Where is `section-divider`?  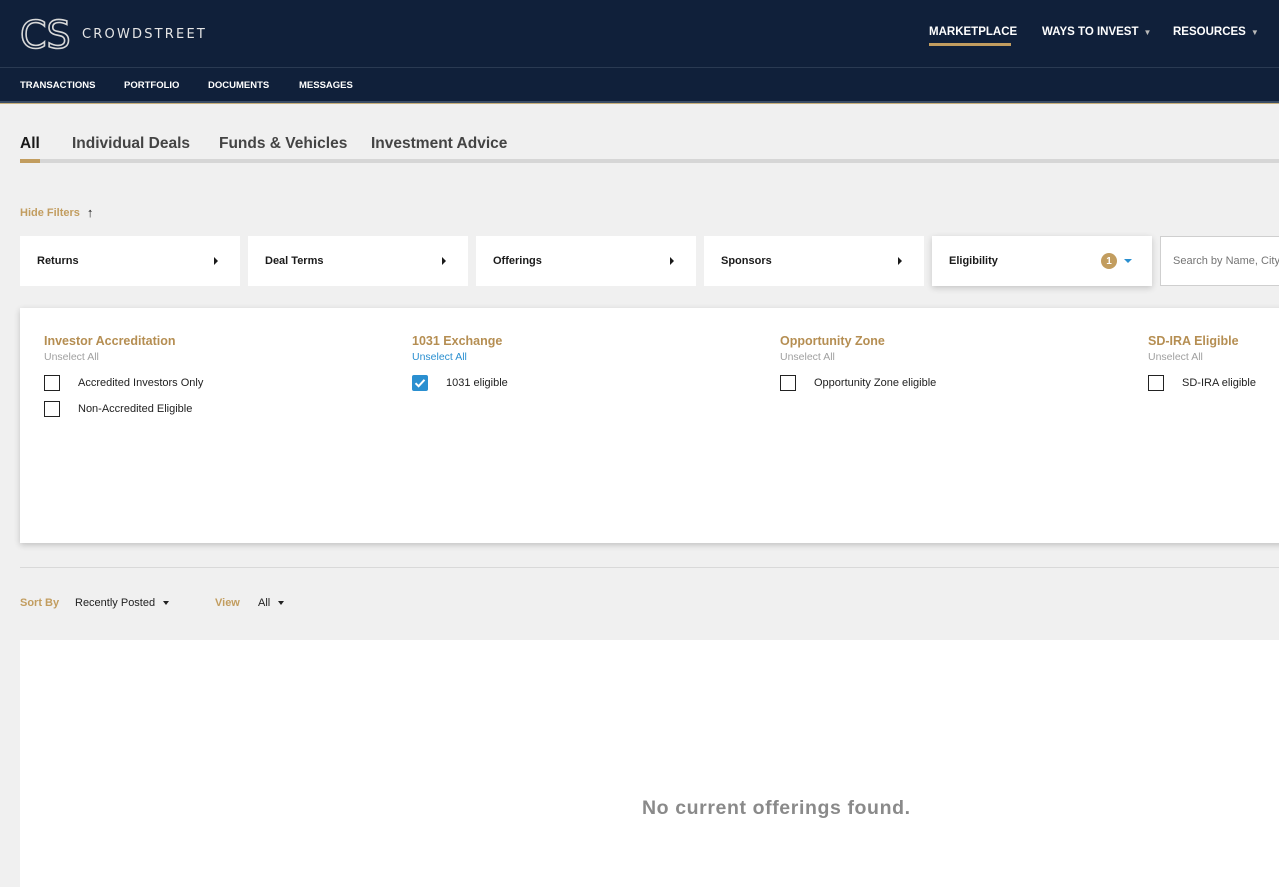 section-divider is located at coordinates (649, 567).